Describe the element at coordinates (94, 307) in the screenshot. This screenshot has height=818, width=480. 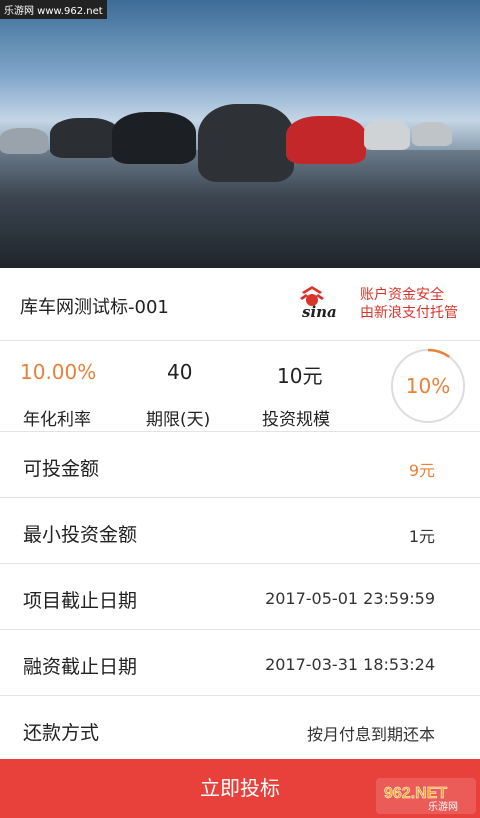
I see `product-title: 库车网测试标-001` at that location.